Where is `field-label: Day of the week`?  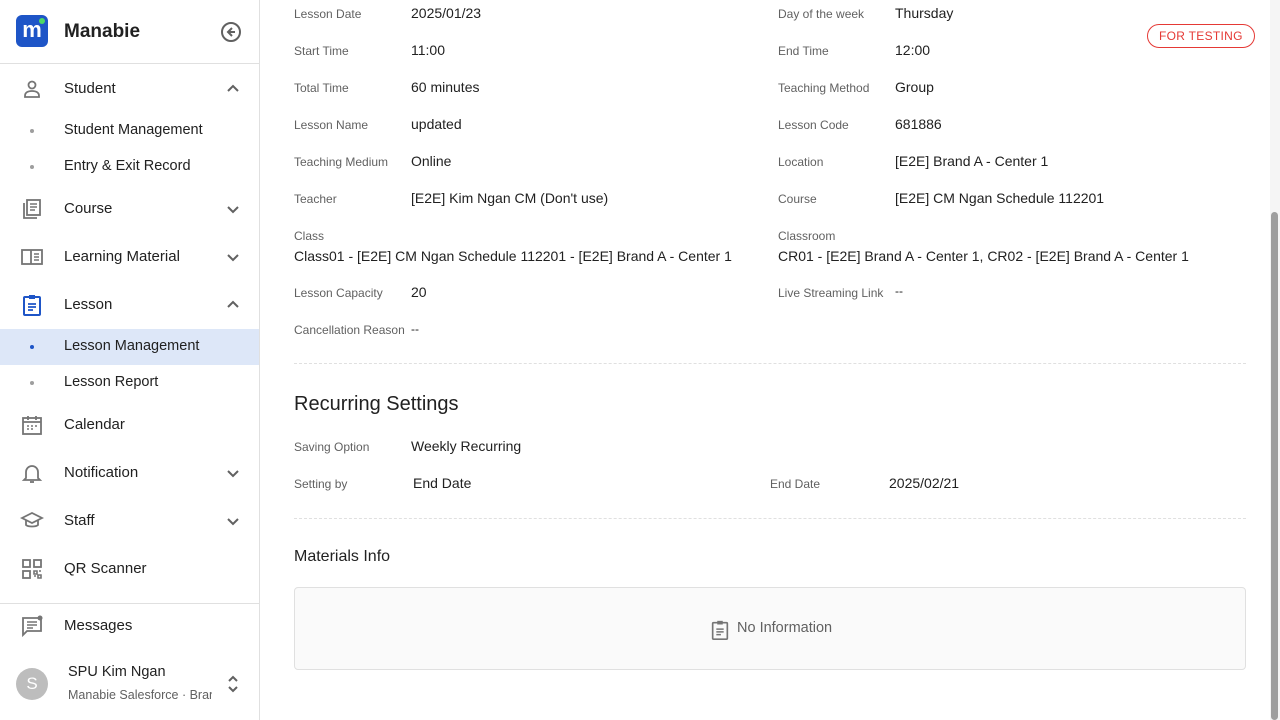 field-label: Day of the week is located at coordinates (821, 14).